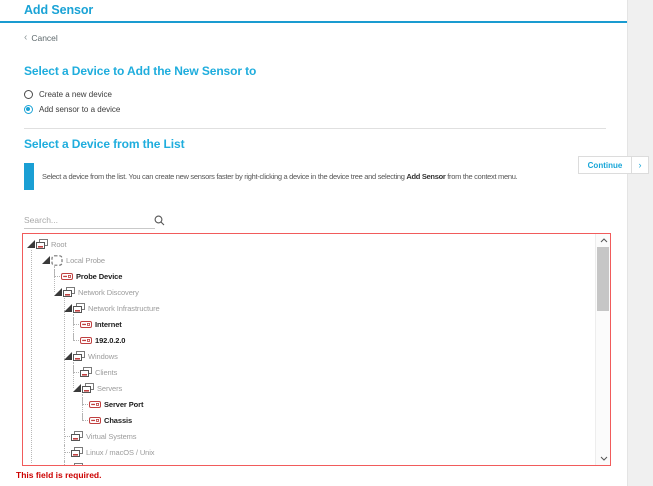 This screenshot has height=486, width=653. What do you see at coordinates (26, 37) in the screenshot?
I see `chevron-left-icon: ‹` at bounding box center [26, 37].